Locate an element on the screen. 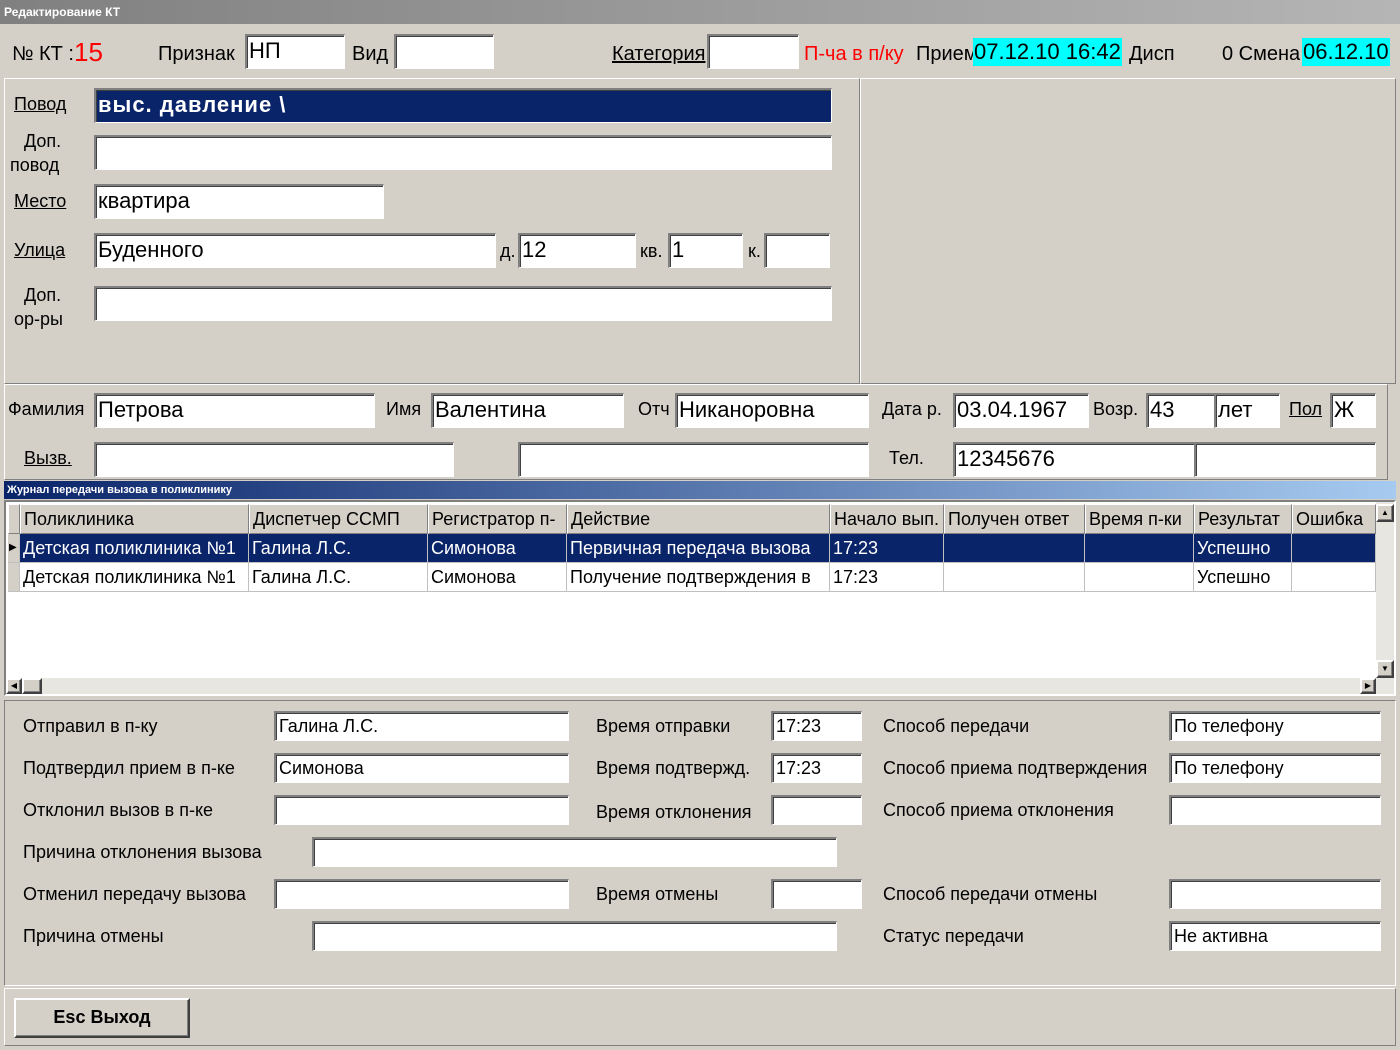 This screenshot has width=1400, height=1050. vertical-scrollbar: ▲ ▼ is located at coordinates (1385, 590).